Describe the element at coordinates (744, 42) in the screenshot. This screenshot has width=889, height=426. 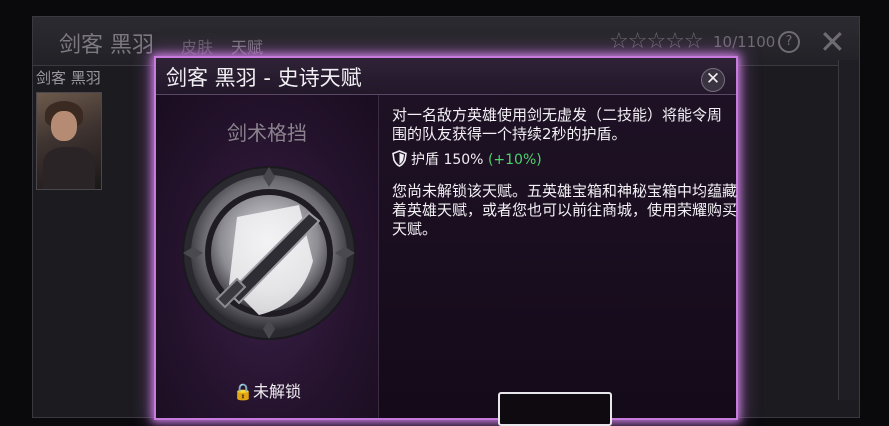
I see `talent-count: 10/1100` at that location.